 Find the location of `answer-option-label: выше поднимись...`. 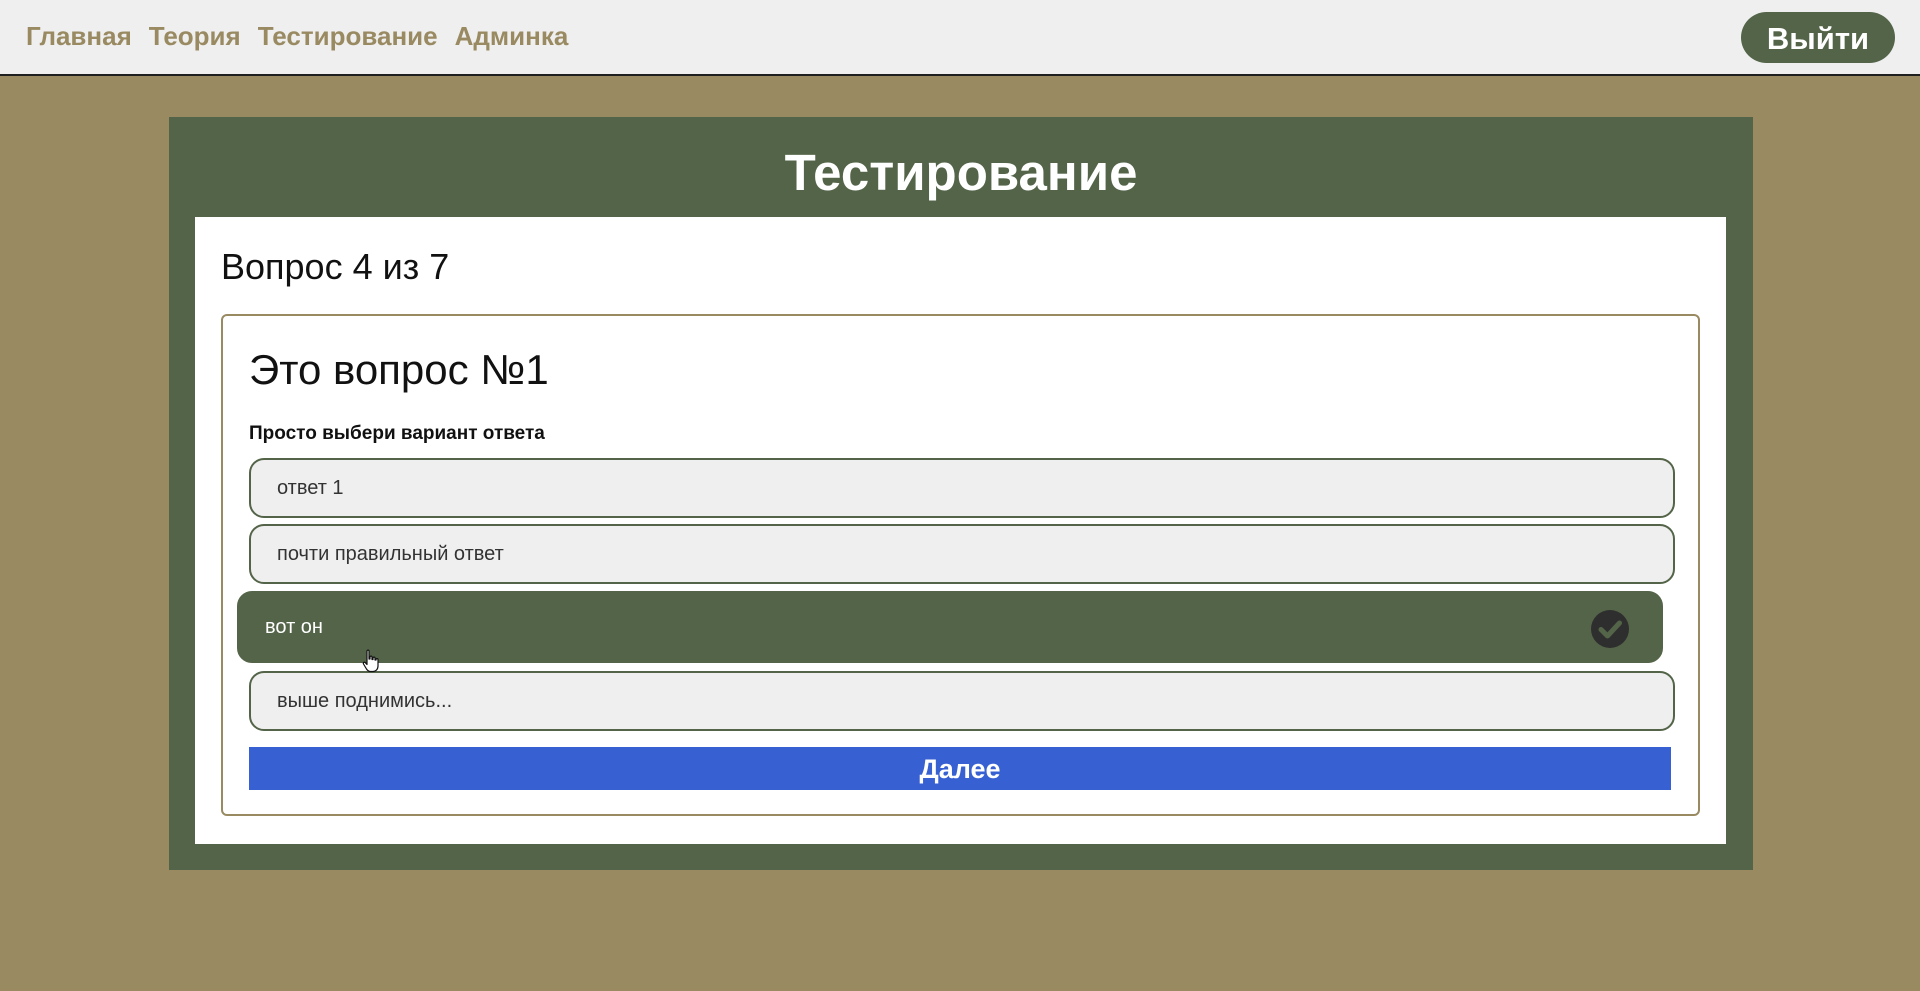

answer-option-label: выше поднимись... is located at coordinates (365, 701).